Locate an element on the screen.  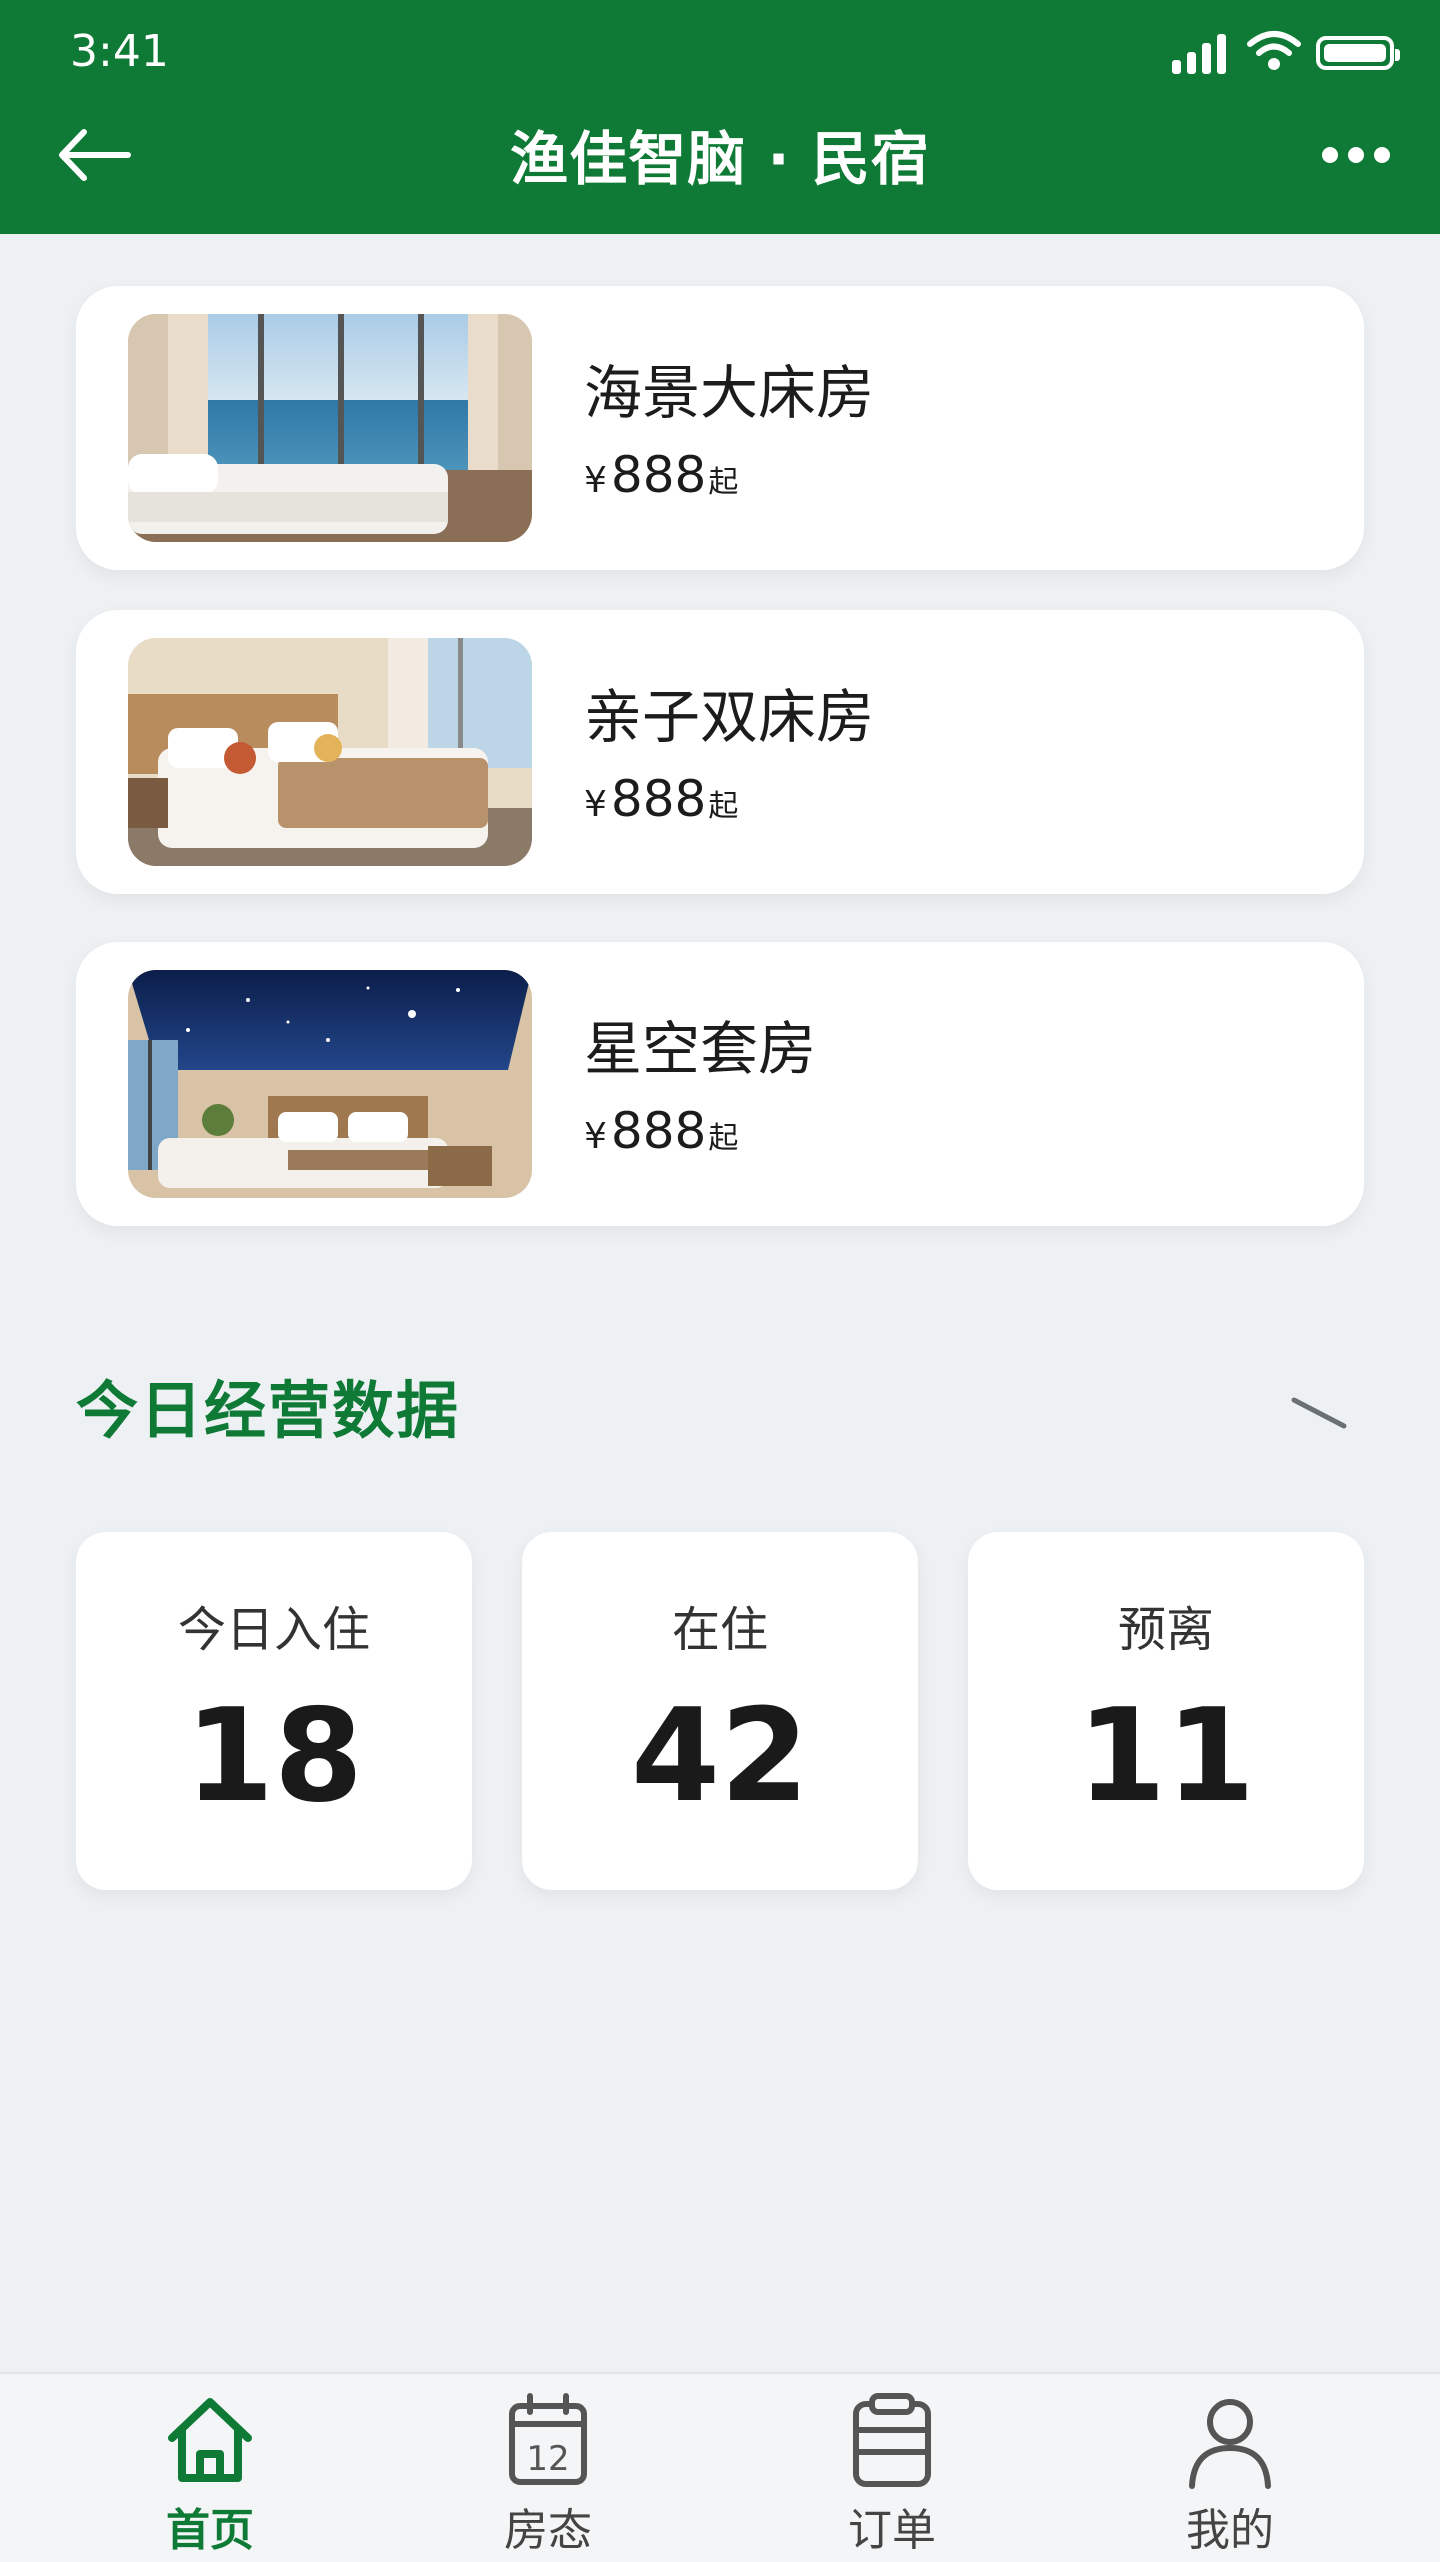
wifi-icon is located at coordinates (1274, 50).